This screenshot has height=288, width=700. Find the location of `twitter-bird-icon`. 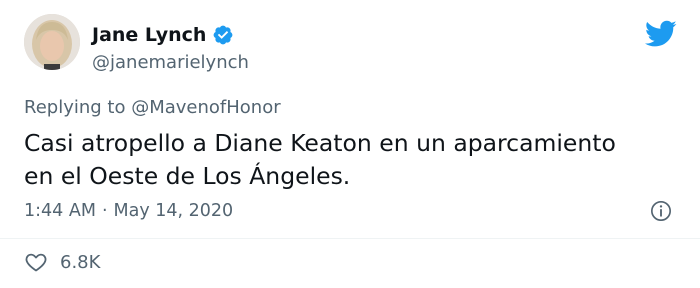

twitter-bird-icon is located at coordinates (661, 34).